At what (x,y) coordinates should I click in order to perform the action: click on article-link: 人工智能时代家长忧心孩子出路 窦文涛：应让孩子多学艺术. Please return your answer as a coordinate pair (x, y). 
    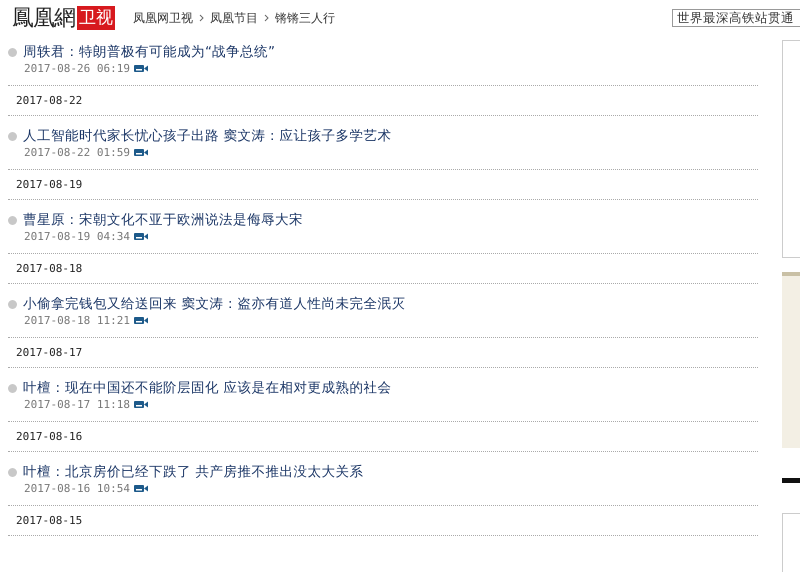
    Looking at the image, I should click on (207, 136).